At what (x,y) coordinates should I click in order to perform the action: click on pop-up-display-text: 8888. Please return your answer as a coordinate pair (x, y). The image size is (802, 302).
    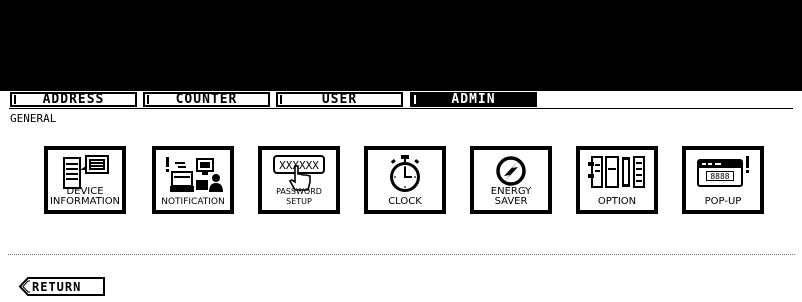
    Looking at the image, I should click on (719, 176).